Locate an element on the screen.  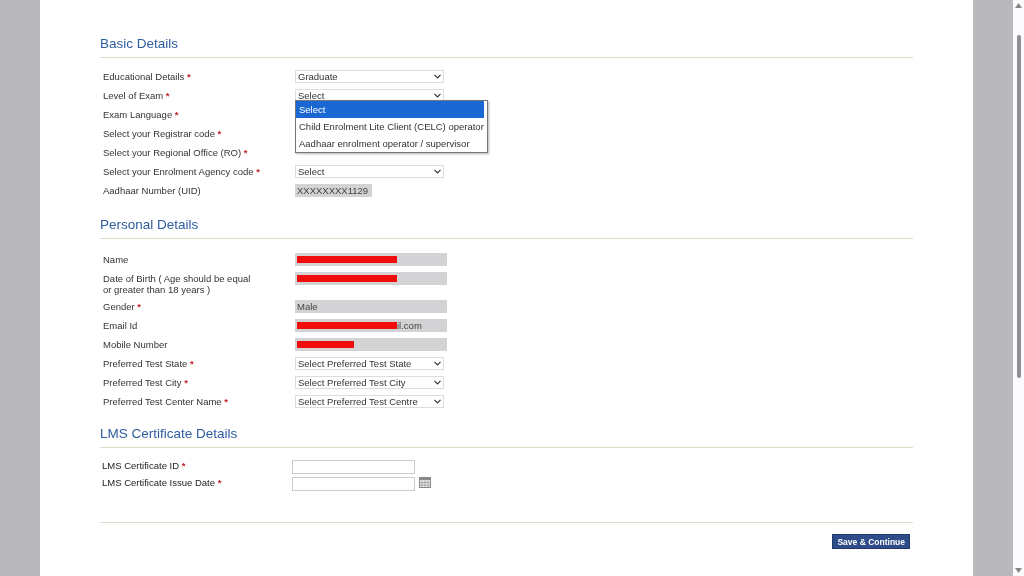
calendar-icon is located at coordinates (425, 482).